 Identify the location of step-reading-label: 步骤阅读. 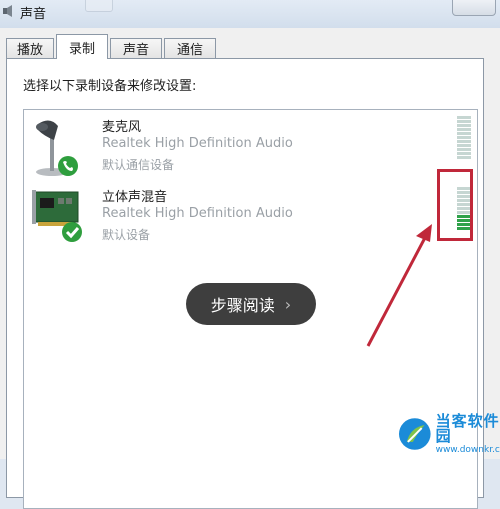
(242, 305).